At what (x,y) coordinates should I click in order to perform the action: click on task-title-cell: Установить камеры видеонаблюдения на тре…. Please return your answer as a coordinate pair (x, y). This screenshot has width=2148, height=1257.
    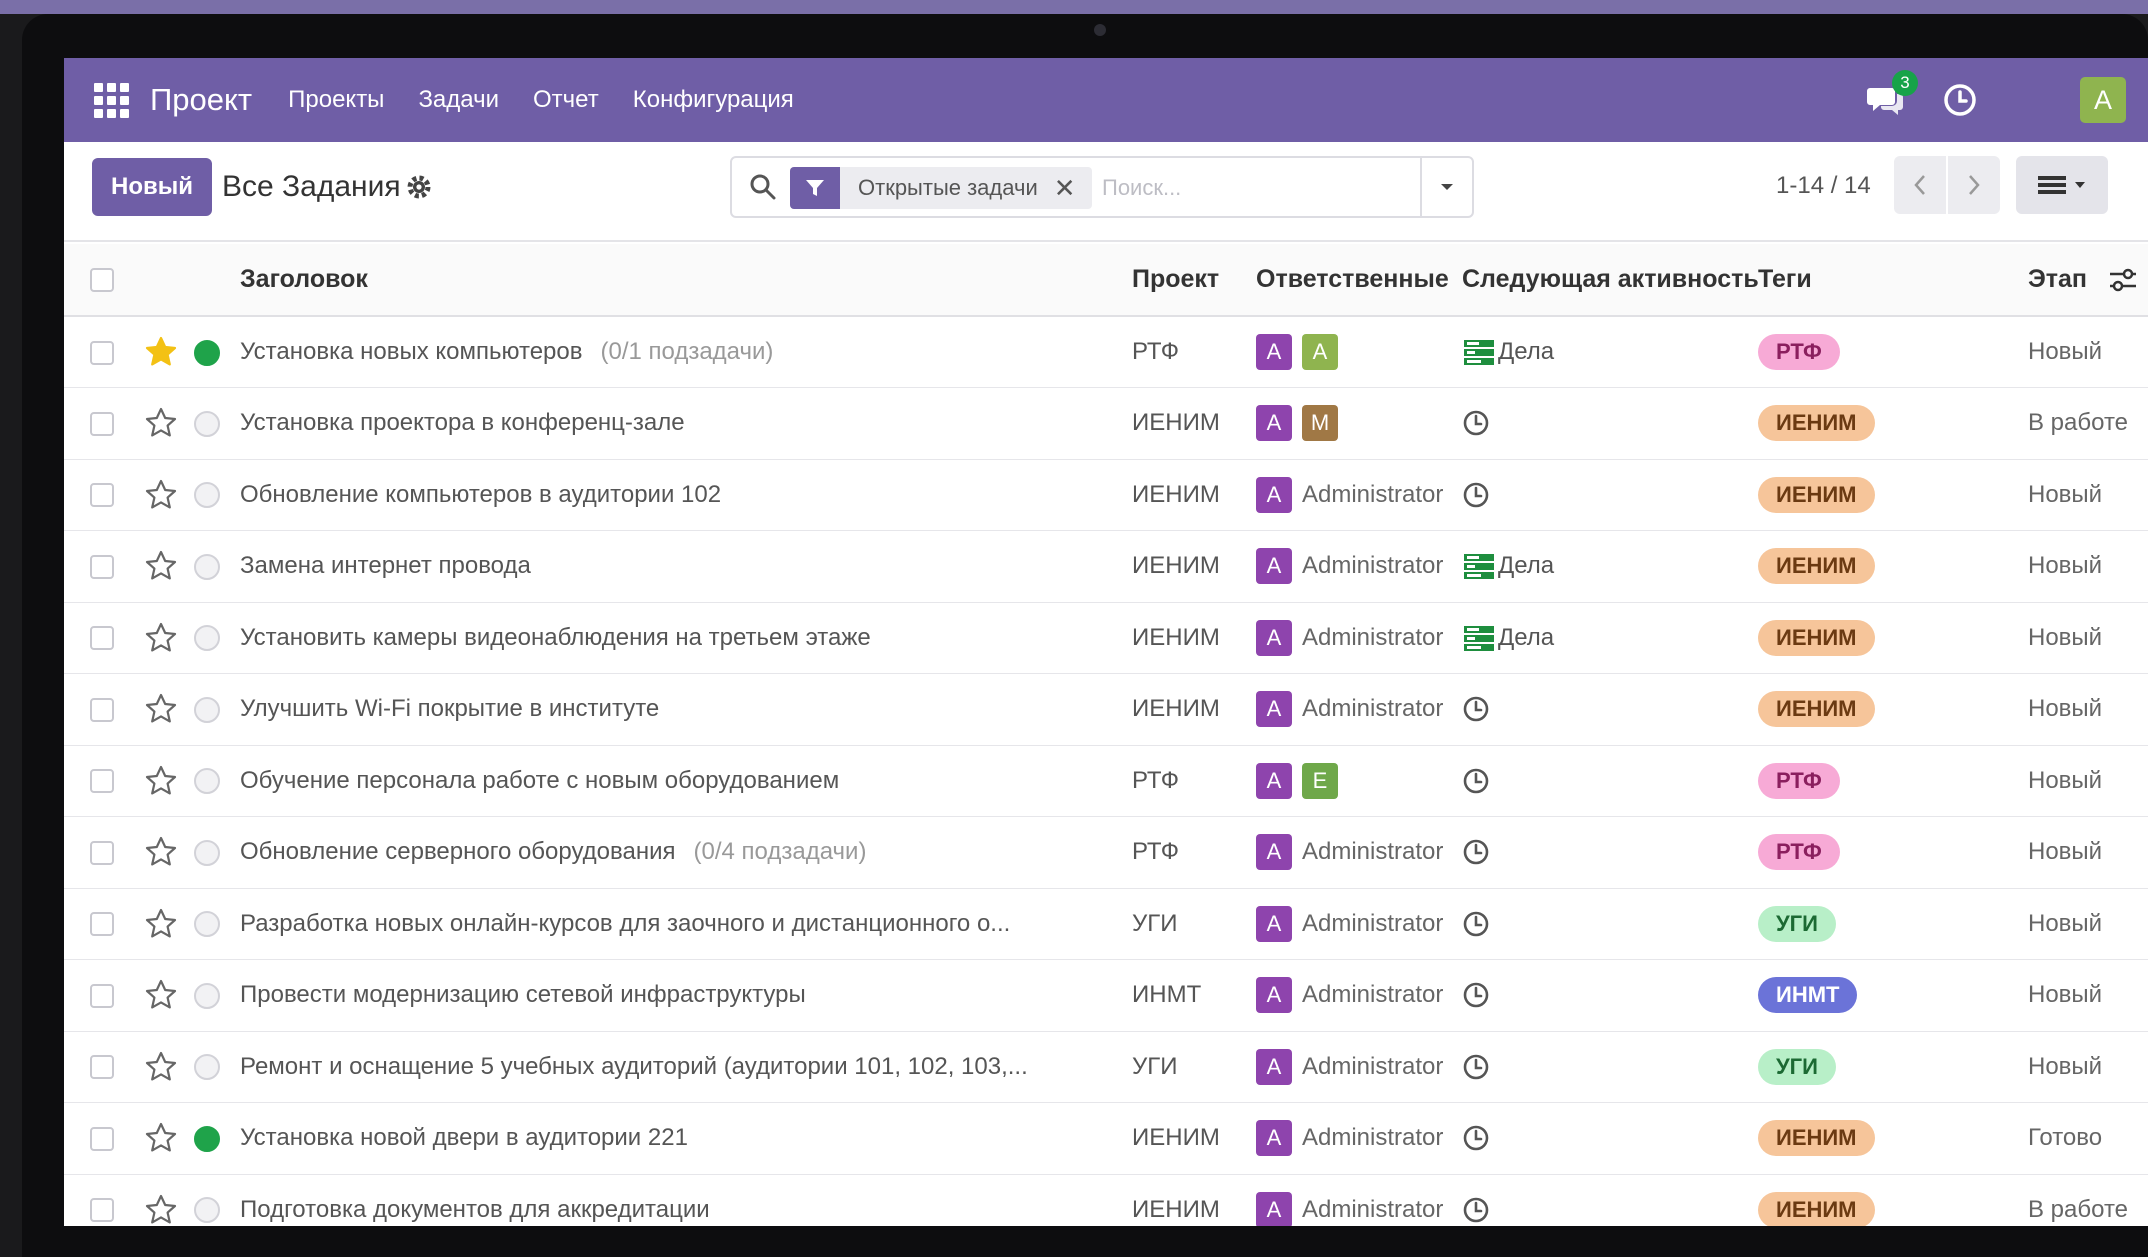
    Looking at the image, I should click on (686, 638).